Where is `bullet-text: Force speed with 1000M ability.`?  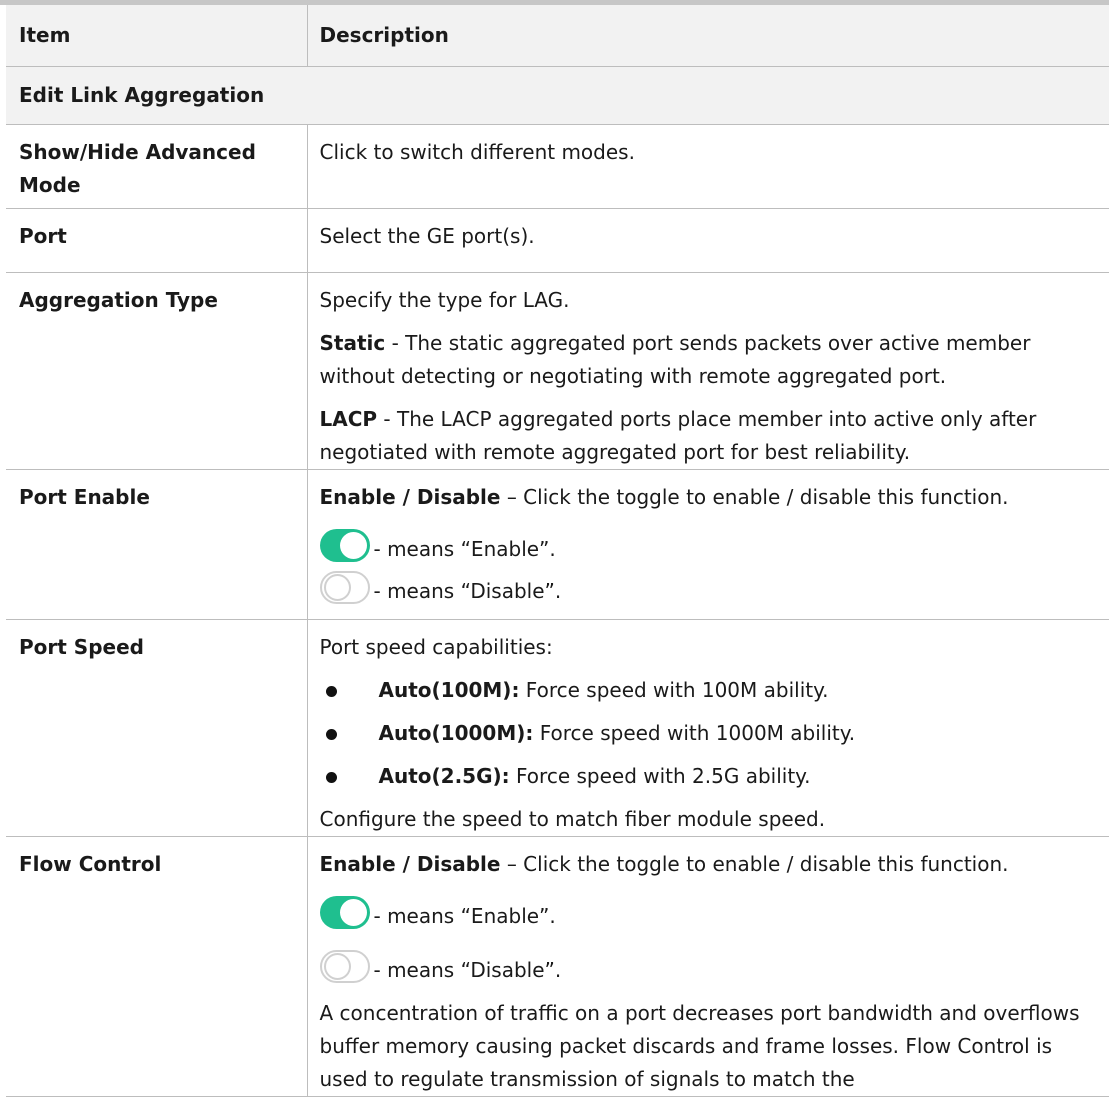 bullet-text: Force speed with 1000M ability. is located at coordinates (694, 733).